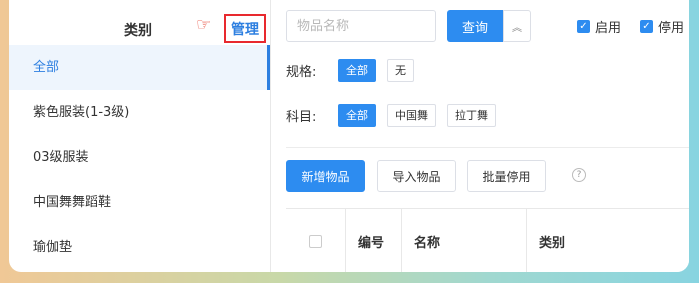 The height and width of the screenshot is (283, 699). I want to click on select-all-cell, so click(316, 240).